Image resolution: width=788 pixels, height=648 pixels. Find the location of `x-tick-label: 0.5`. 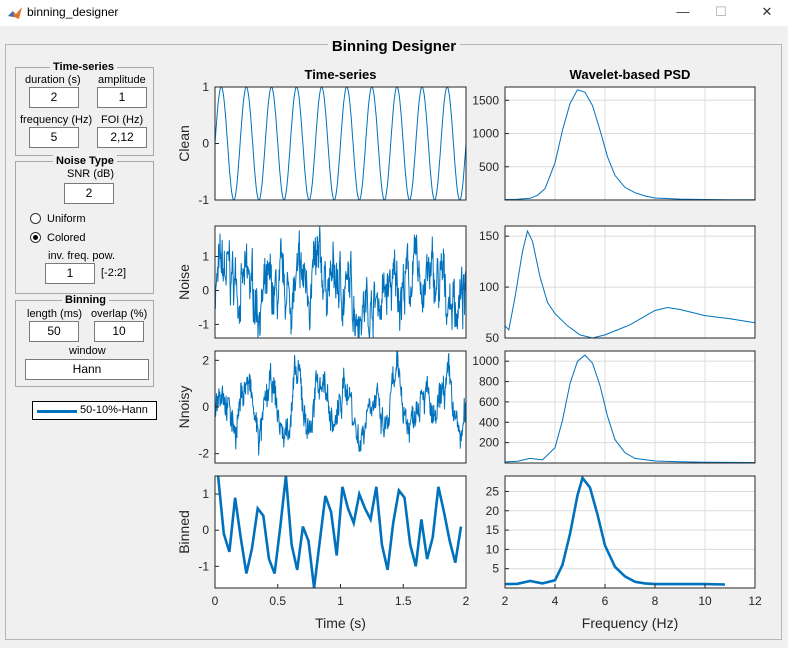

x-tick-label: 0.5 is located at coordinates (277, 601).